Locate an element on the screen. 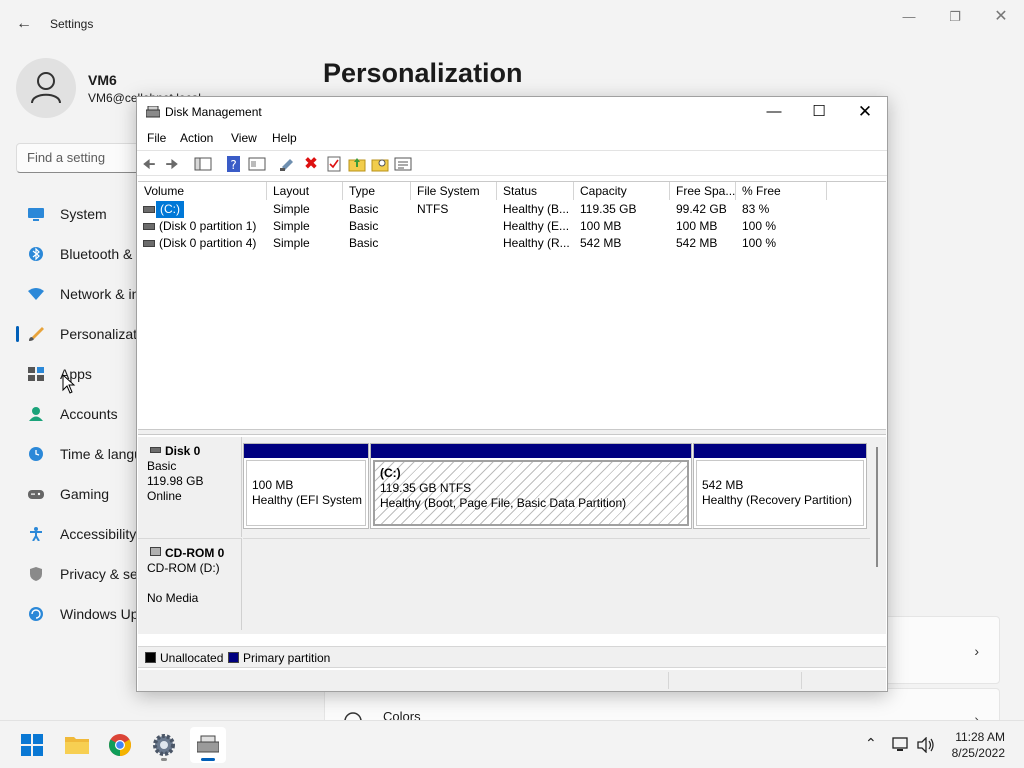 The width and height of the screenshot is (1024, 768). cd-drive-icon is located at coordinates (155, 551).